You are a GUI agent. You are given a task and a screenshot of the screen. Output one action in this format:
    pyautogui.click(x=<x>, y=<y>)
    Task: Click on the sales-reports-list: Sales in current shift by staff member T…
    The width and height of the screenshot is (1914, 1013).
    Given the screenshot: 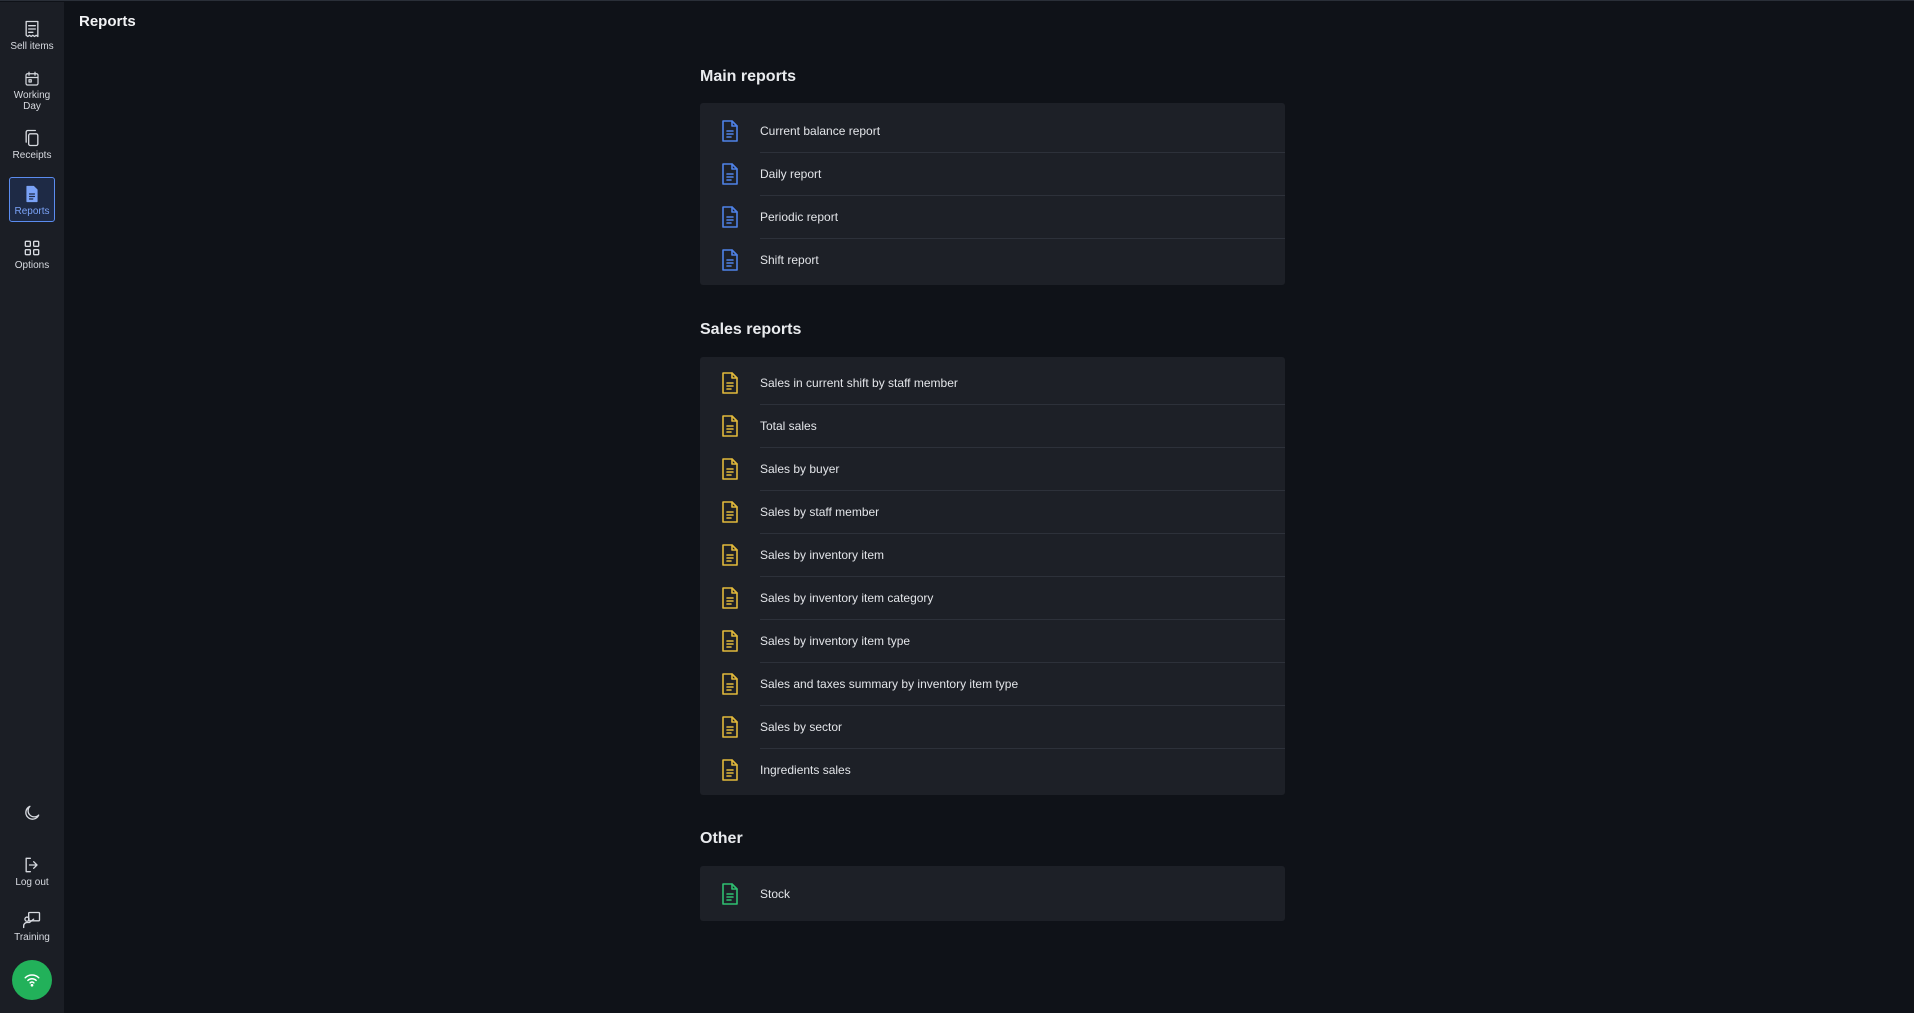 What is the action you would take?
    pyautogui.click(x=992, y=576)
    